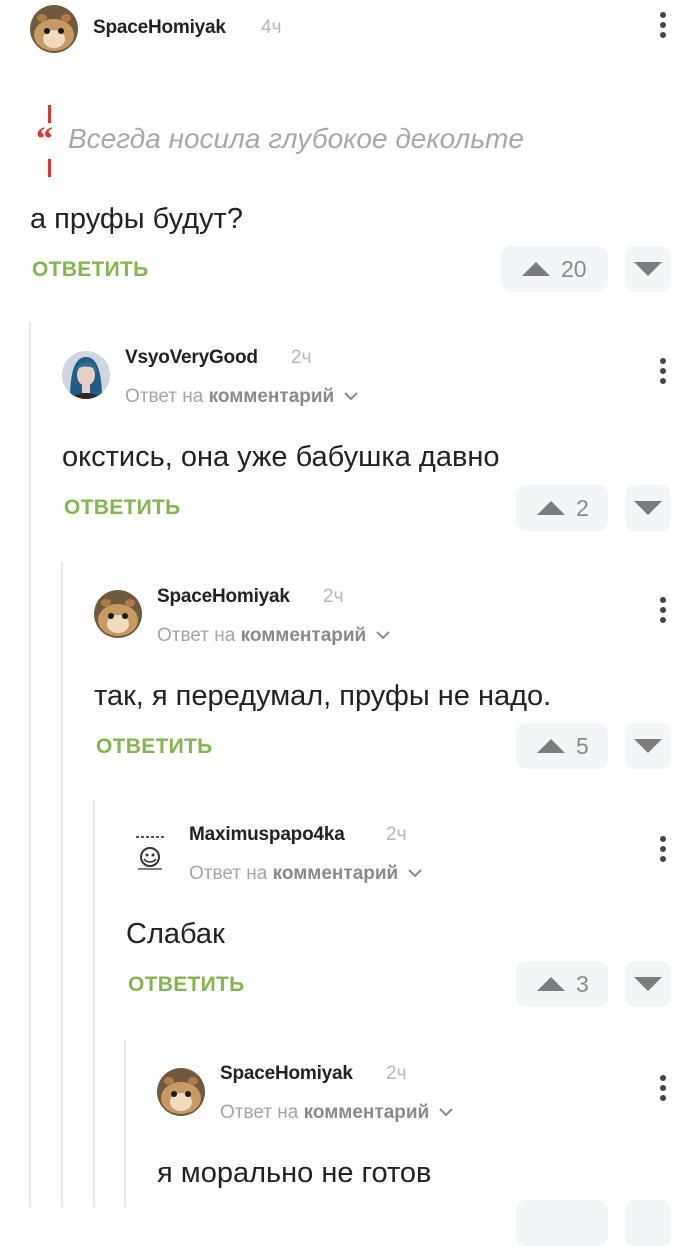 Image resolution: width=700 pixels, height=1246 pixels. I want to click on username: VsyoVeryGood, so click(191, 358).